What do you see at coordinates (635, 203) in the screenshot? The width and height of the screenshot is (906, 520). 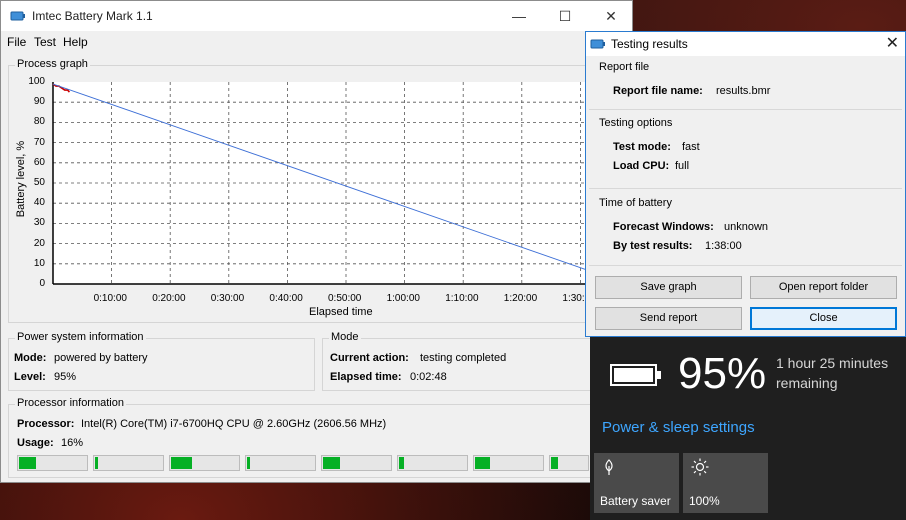 I see `time-of-battery-heading: Time of battery` at bounding box center [635, 203].